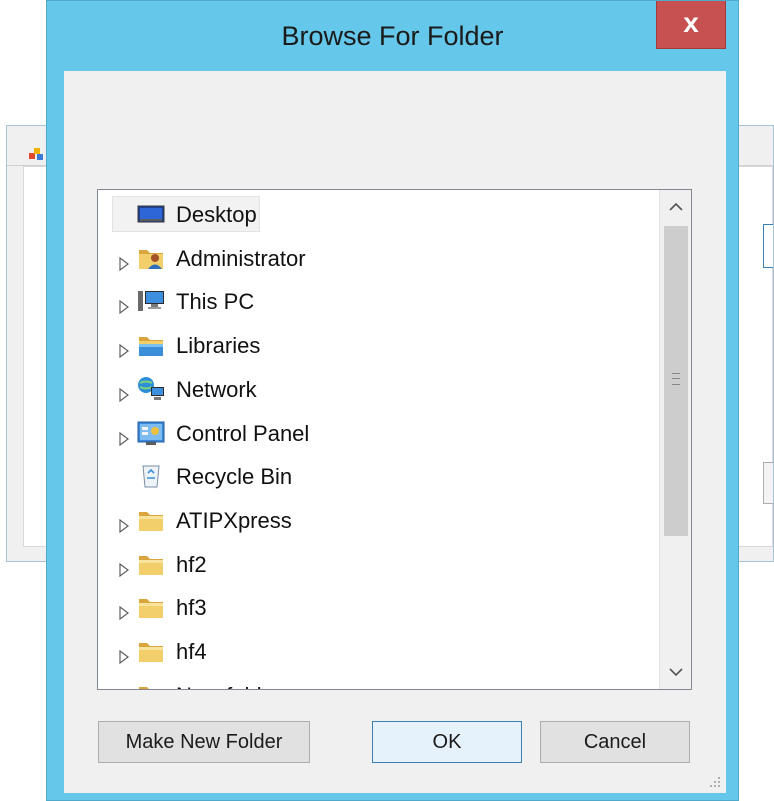 The width and height of the screenshot is (774, 801). I want to click on background-input-field, so click(768, 246).